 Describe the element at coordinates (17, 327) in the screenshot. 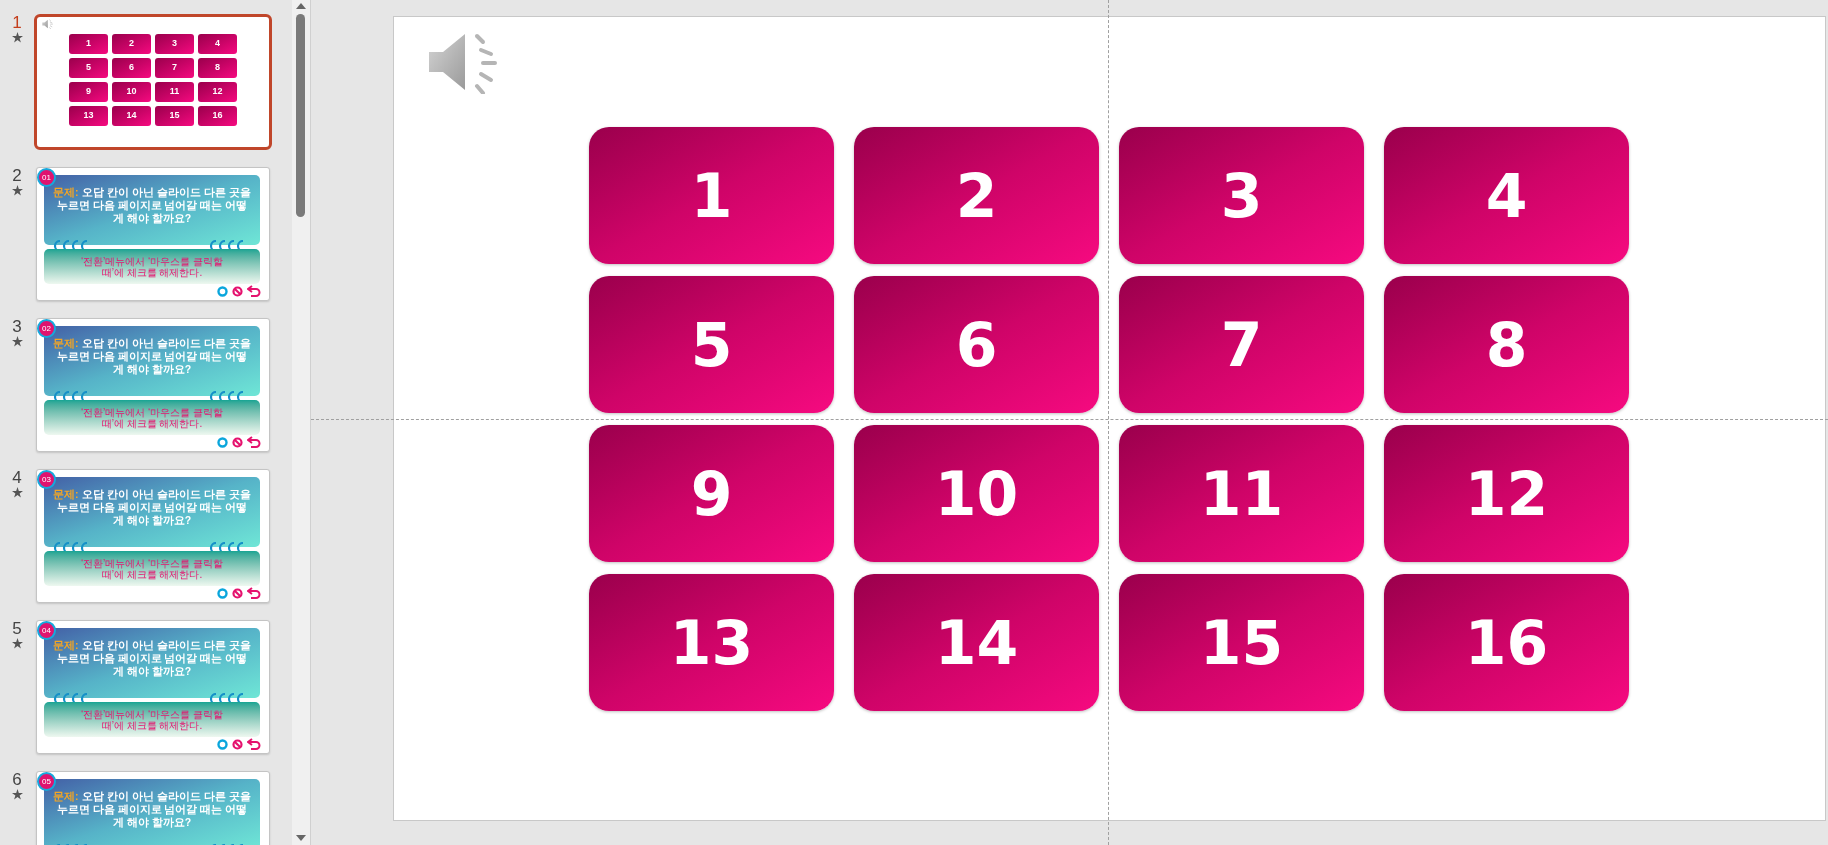

I see `slide-number: 3` at that location.